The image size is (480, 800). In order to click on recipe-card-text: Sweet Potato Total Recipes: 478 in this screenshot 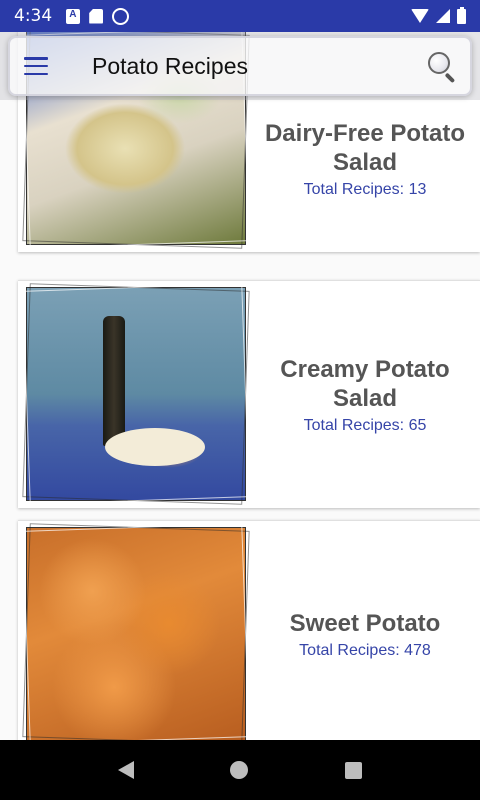, I will do `click(365, 630)`.